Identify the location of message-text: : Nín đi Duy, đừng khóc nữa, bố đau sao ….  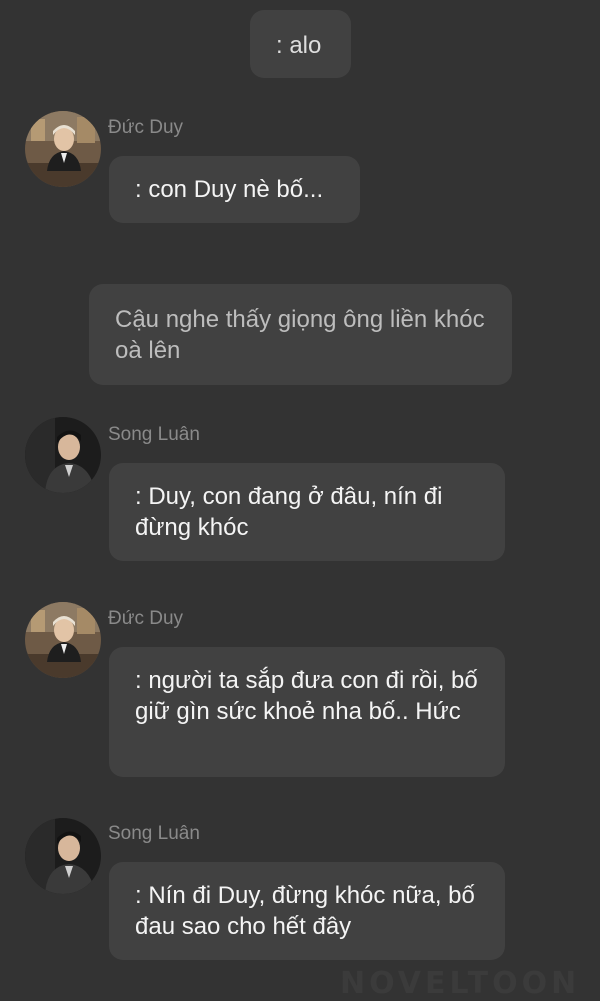
(305, 911).